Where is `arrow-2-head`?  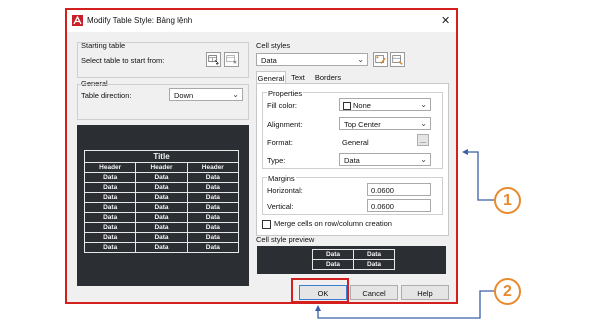
arrow-2-head is located at coordinates (318, 308).